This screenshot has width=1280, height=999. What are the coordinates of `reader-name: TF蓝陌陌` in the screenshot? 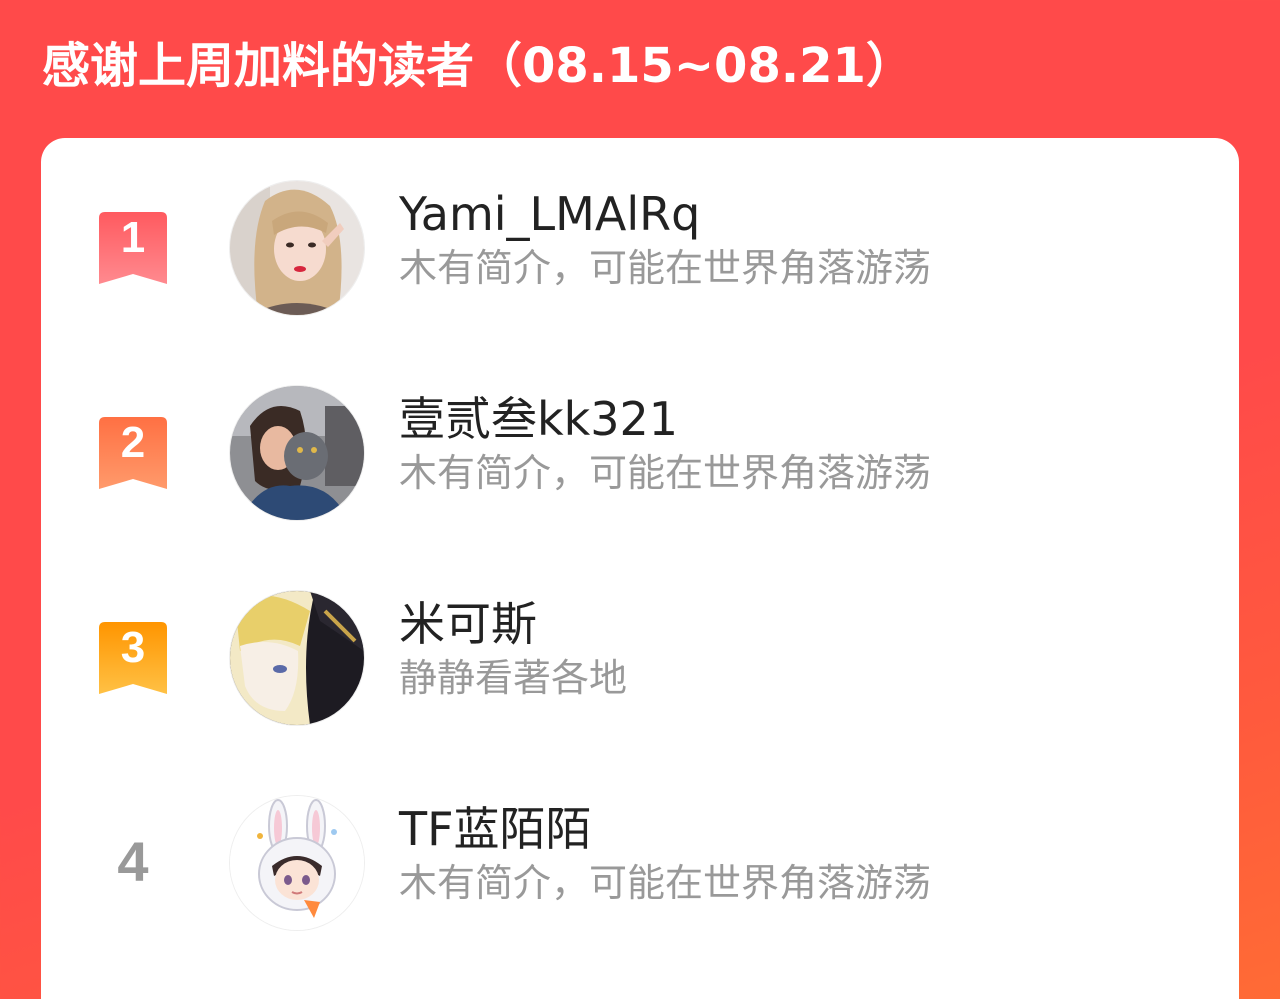 It's located at (495, 829).